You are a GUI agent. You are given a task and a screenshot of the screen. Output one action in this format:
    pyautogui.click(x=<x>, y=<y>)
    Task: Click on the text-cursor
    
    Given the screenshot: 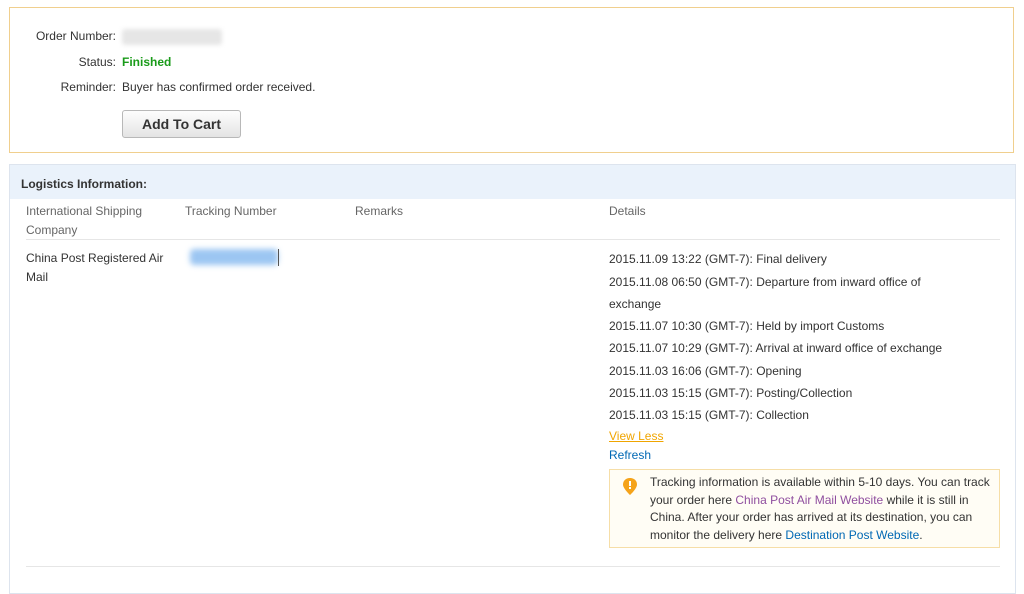 What is the action you would take?
    pyautogui.click(x=278, y=257)
    